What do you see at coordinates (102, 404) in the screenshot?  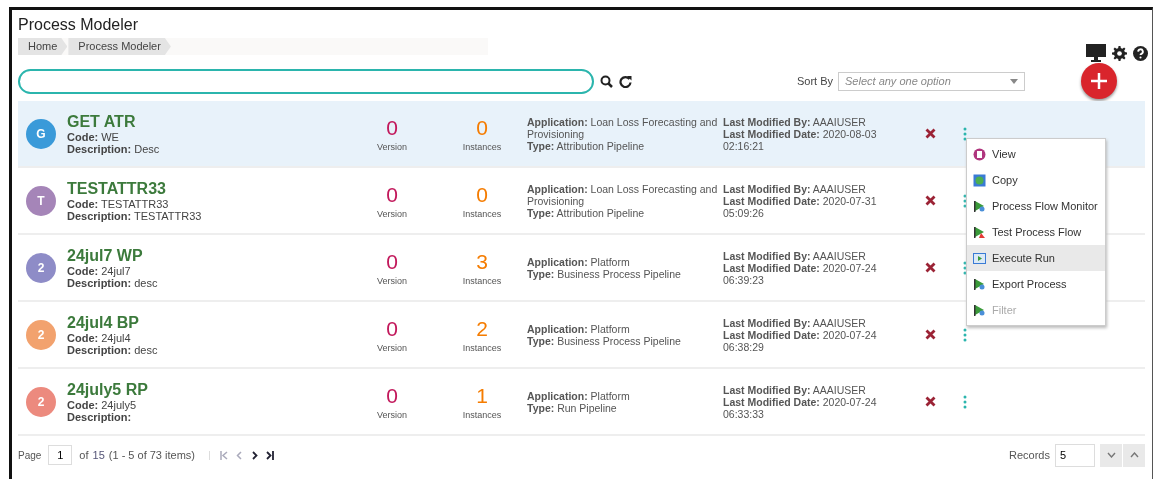 I see `code-text: Code: 24july5` at bounding box center [102, 404].